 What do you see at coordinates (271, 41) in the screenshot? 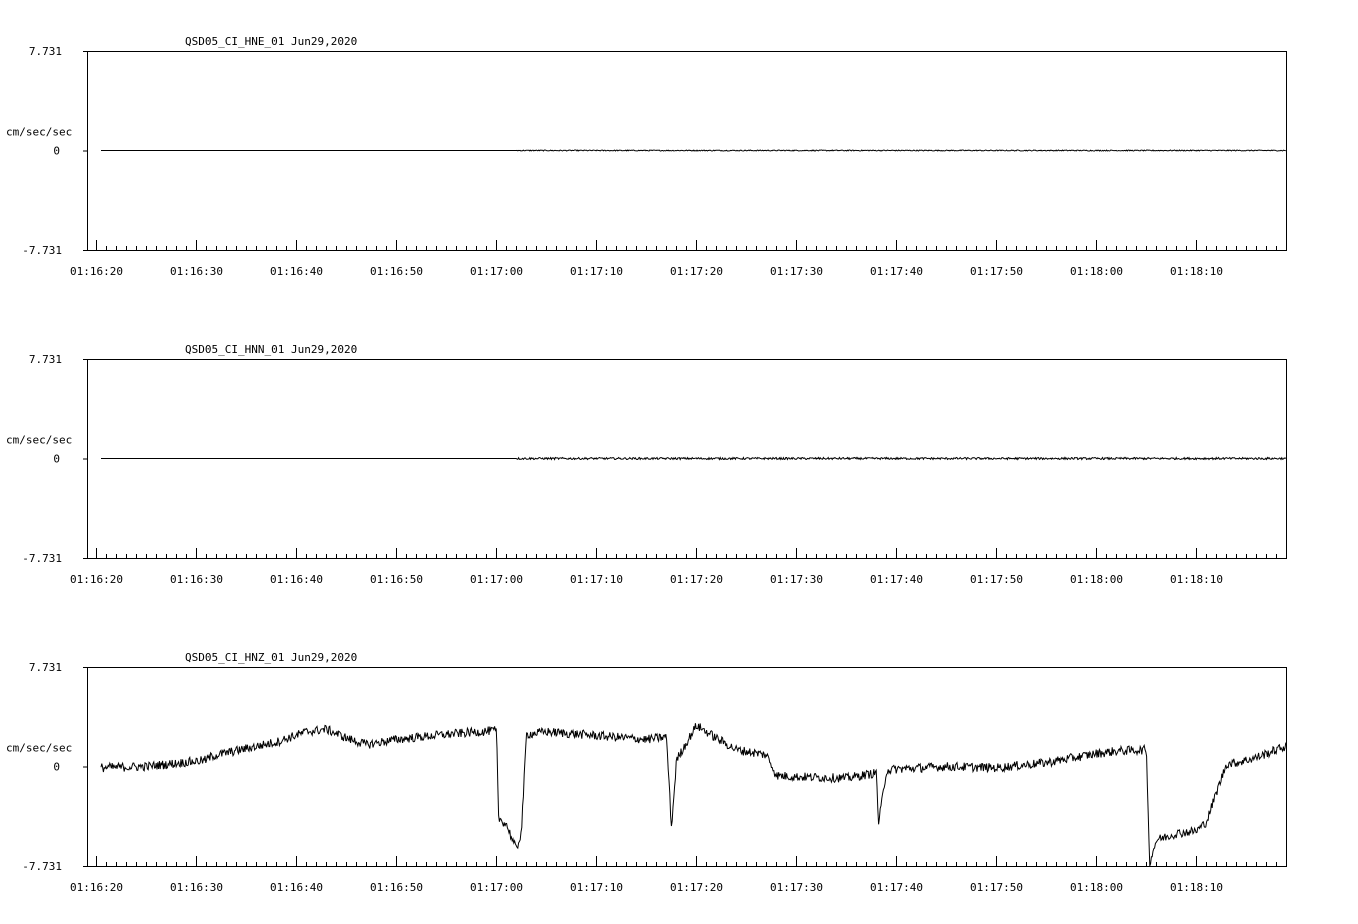
I see `chart-title: QSD05_CI_HNE_01 Jun29,2020` at bounding box center [271, 41].